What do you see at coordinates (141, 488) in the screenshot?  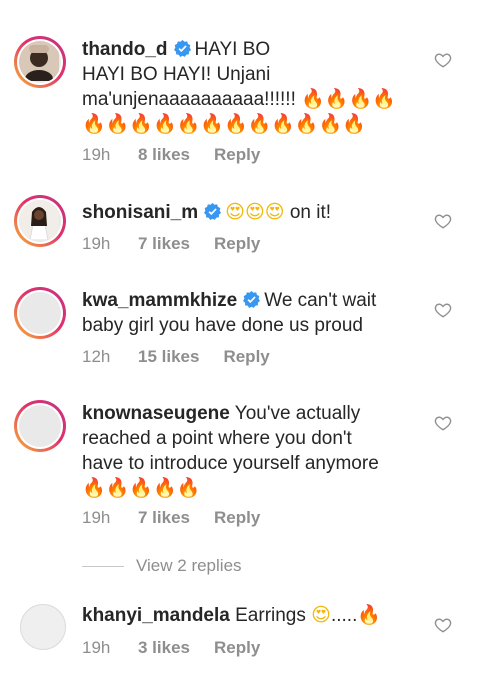 I see `fire-emoji-row: 🔥🔥🔥🔥🔥` at bounding box center [141, 488].